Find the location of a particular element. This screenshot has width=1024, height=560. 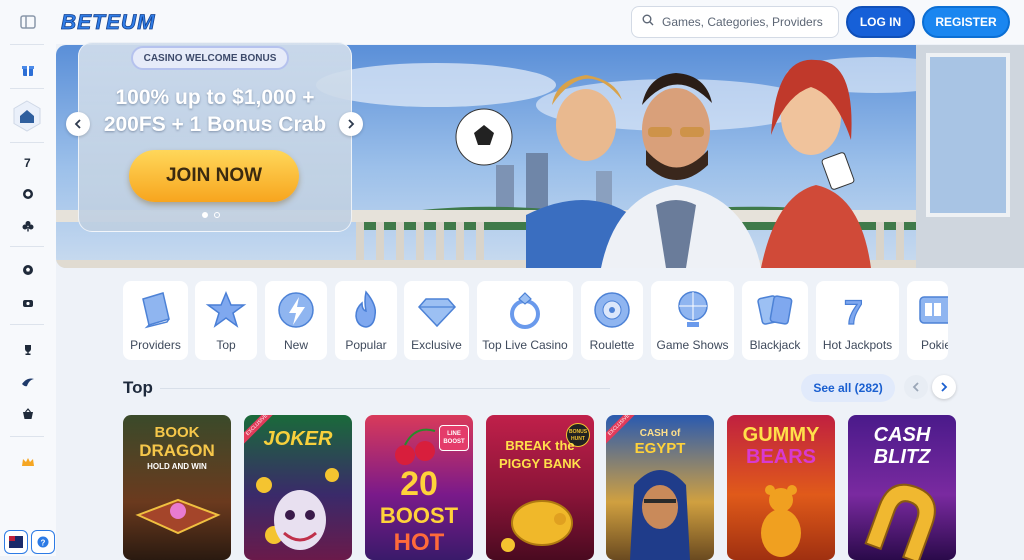

slide-dot is located at coordinates (217, 215).